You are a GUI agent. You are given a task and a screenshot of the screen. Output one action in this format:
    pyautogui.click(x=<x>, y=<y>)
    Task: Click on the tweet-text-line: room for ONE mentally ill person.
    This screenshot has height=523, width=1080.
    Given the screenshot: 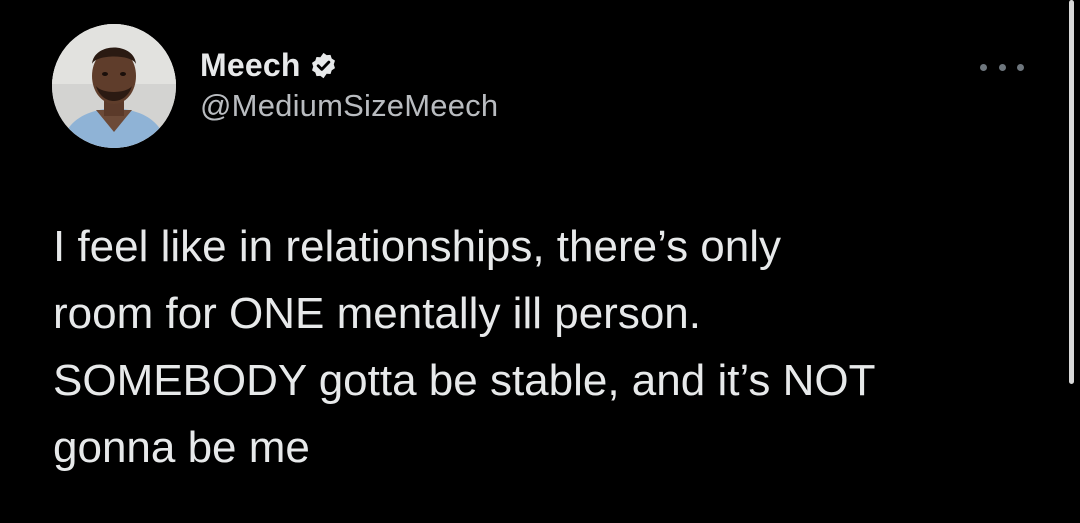 What is the action you would take?
    pyautogui.click(x=377, y=313)
    